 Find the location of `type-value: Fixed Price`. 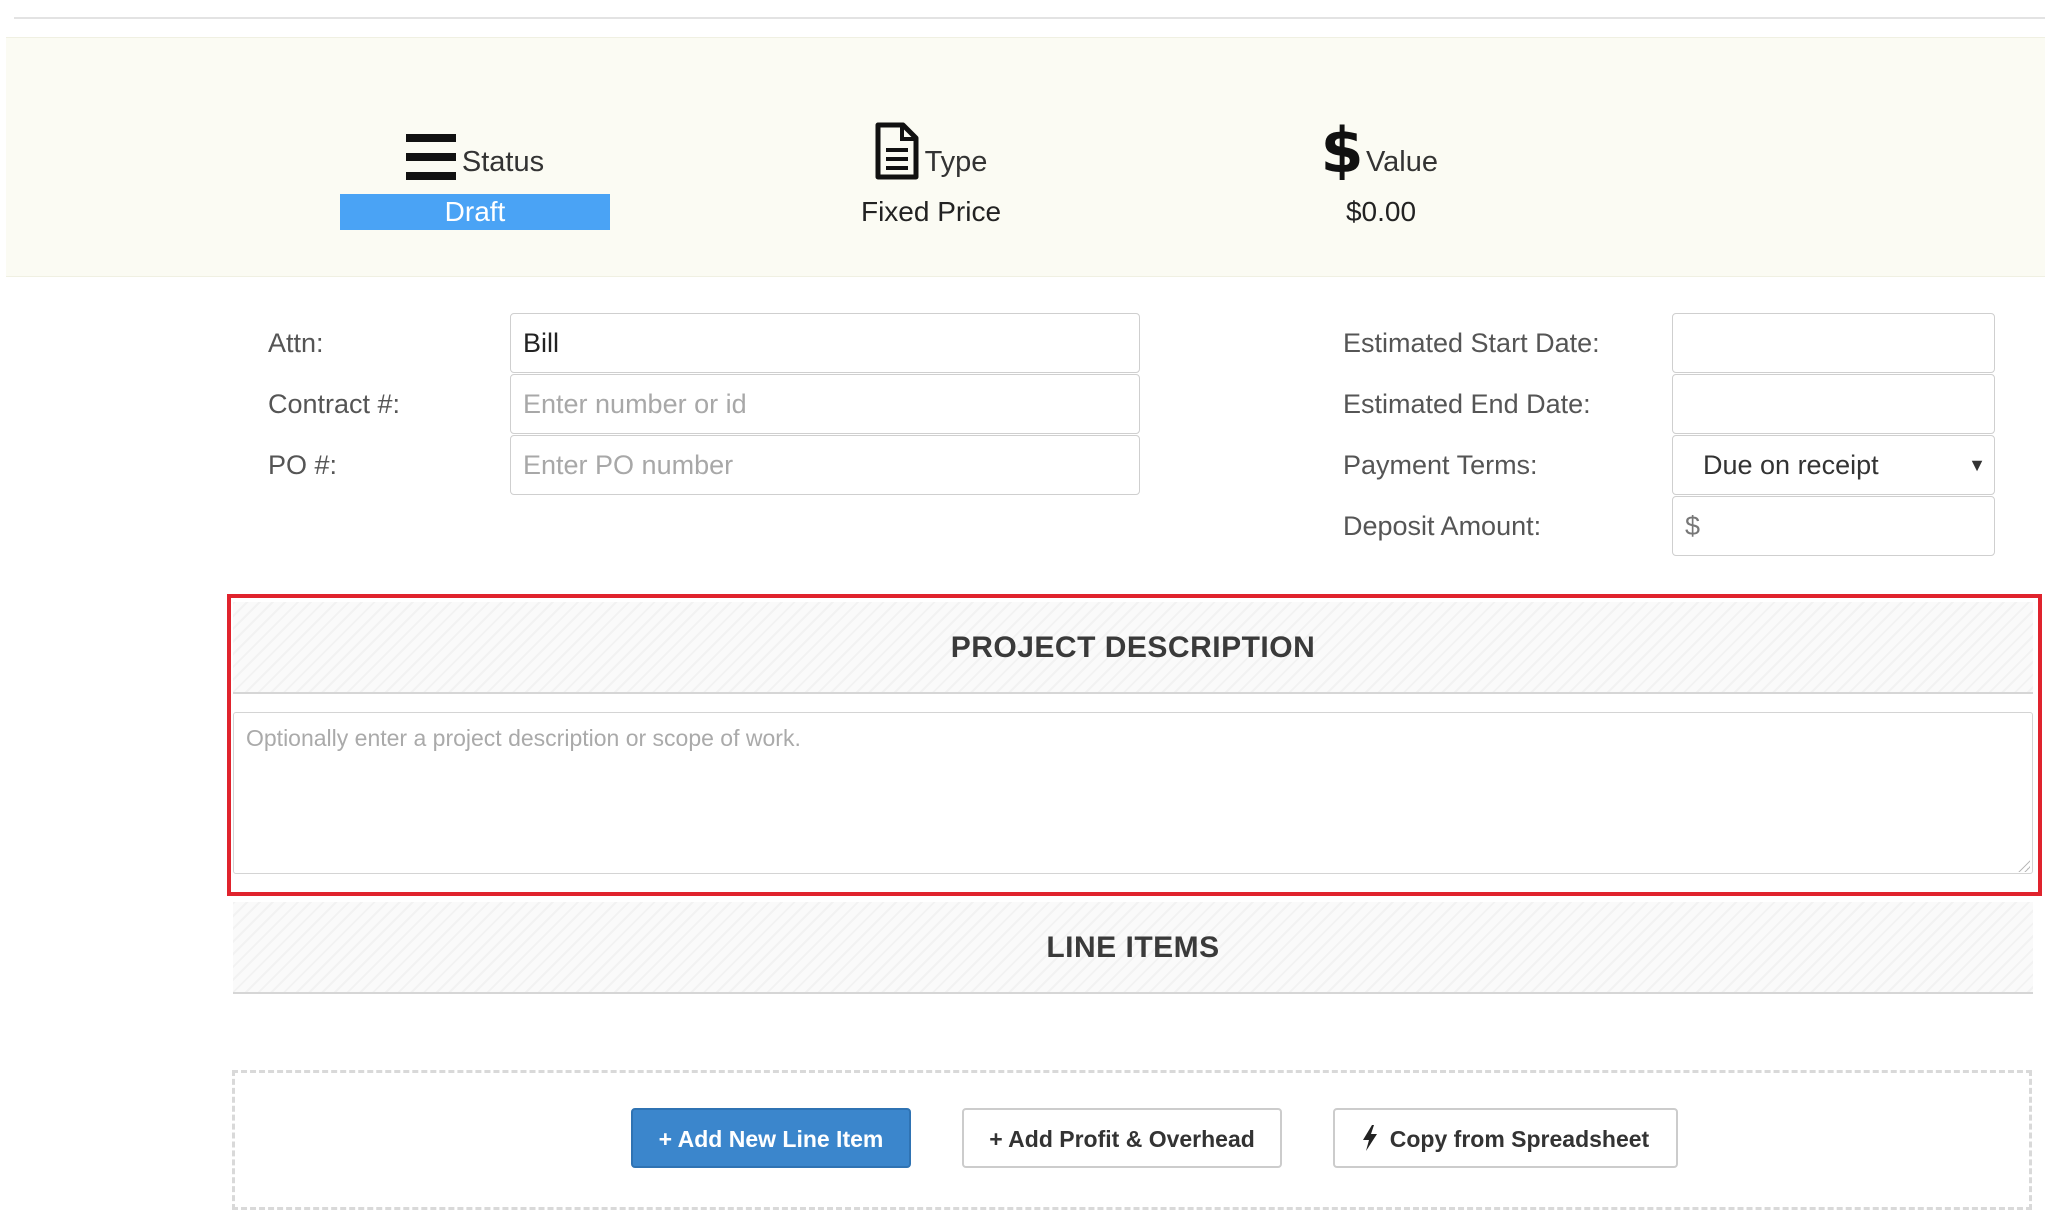

type-value: Fixed Price is located at coordinates (931, 211).